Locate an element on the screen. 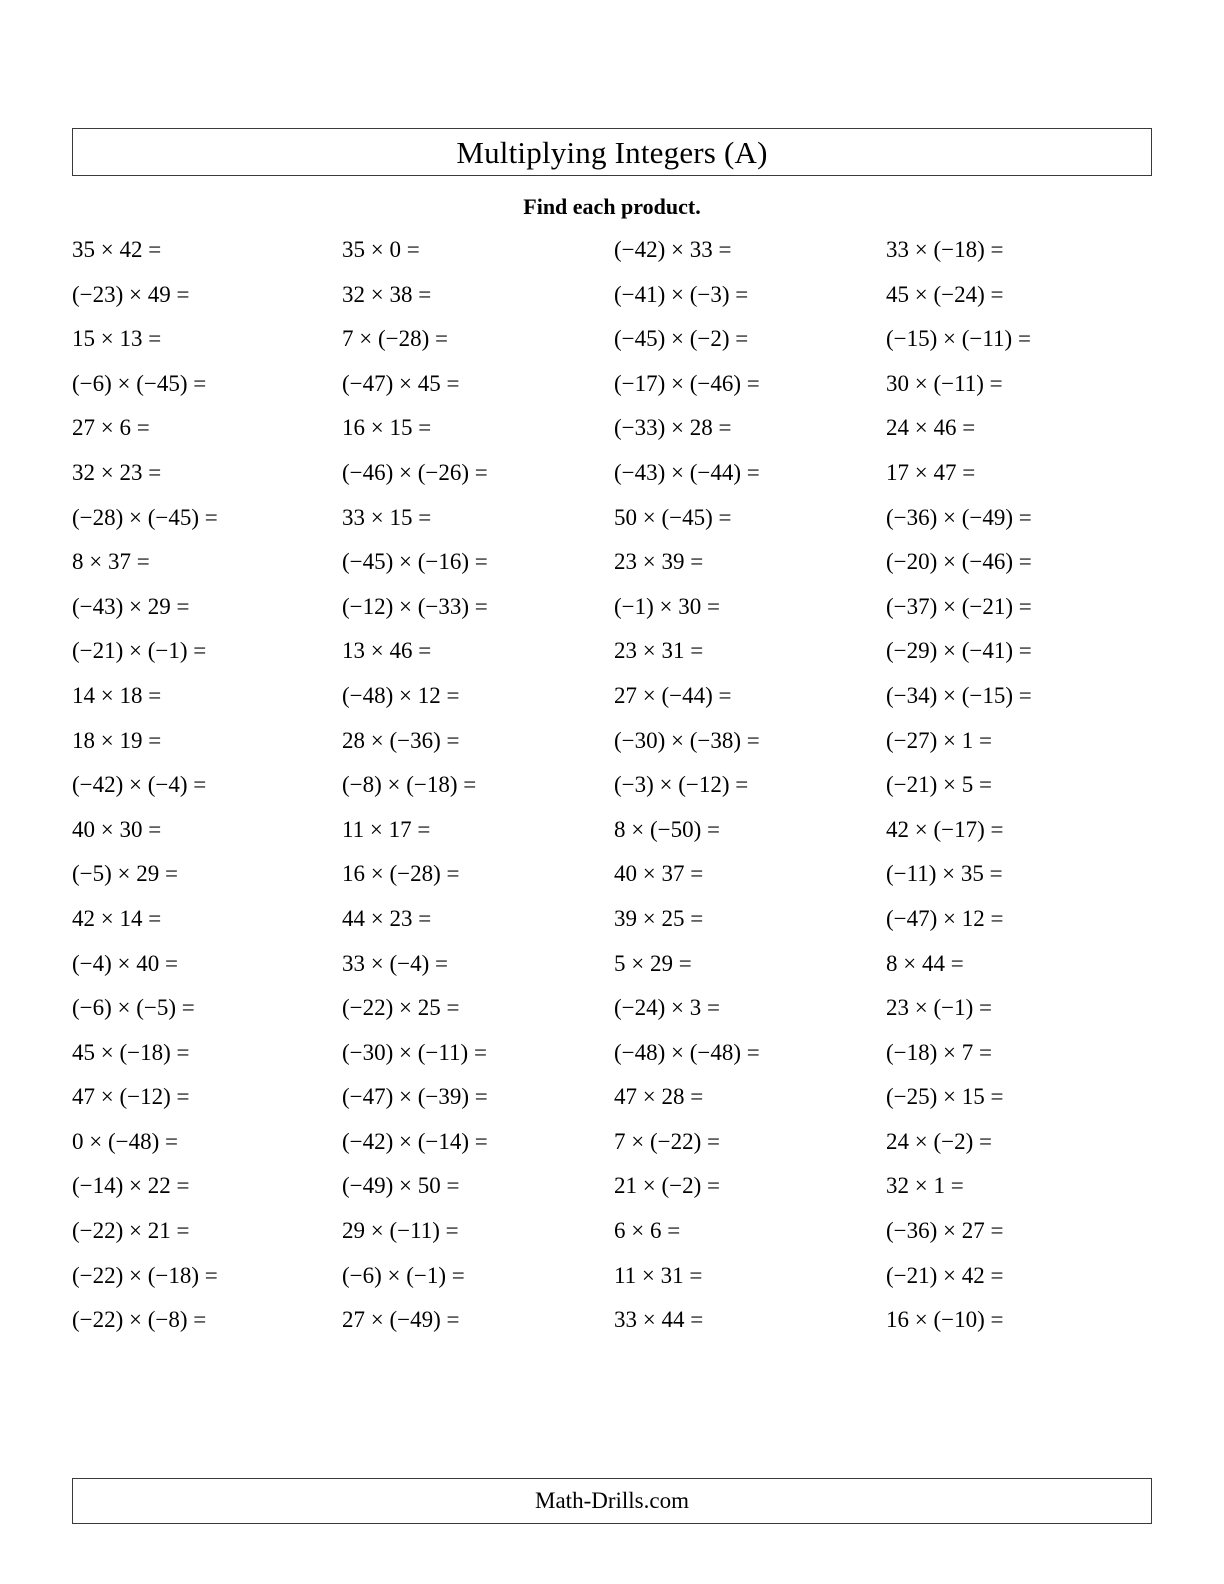  problem-item: (−21) × (−1) = is located at coordinates (207, 651).